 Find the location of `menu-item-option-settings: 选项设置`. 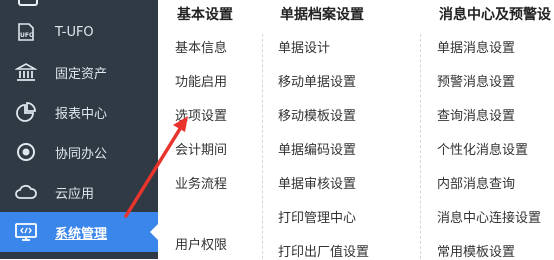

menu-item-option-settings: 选项设置 is located at coordinates (201, 114).